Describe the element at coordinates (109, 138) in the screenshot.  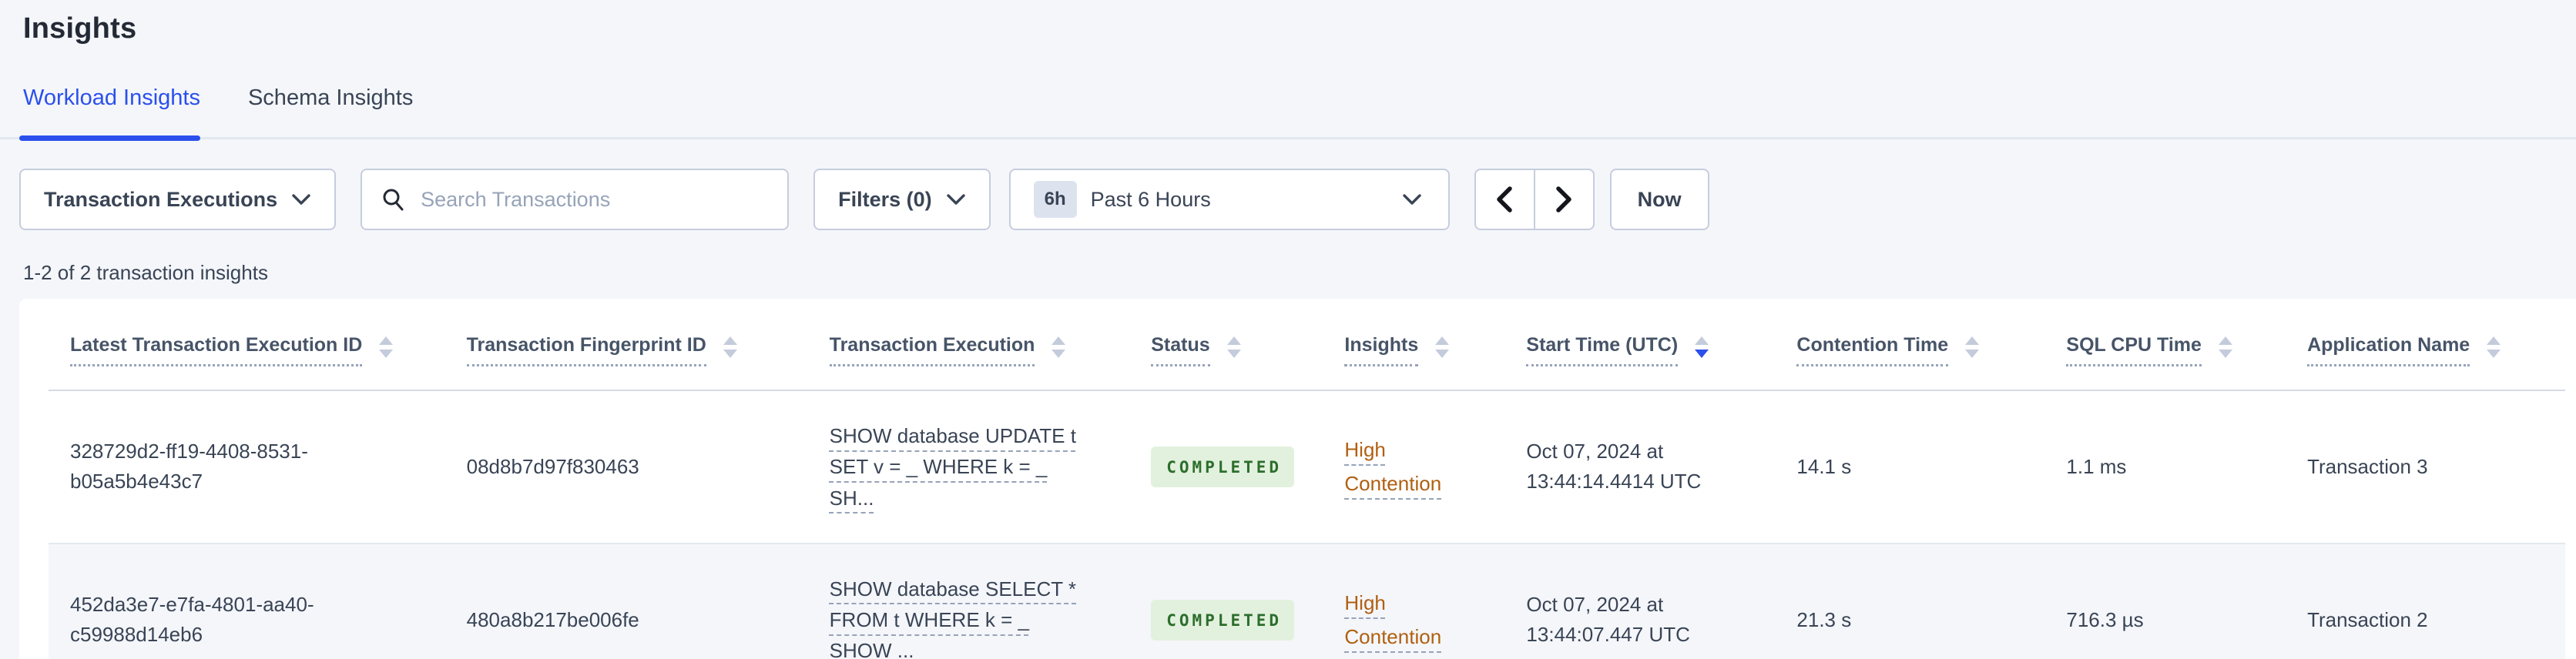
I see `active-tab-indicator` at that location.